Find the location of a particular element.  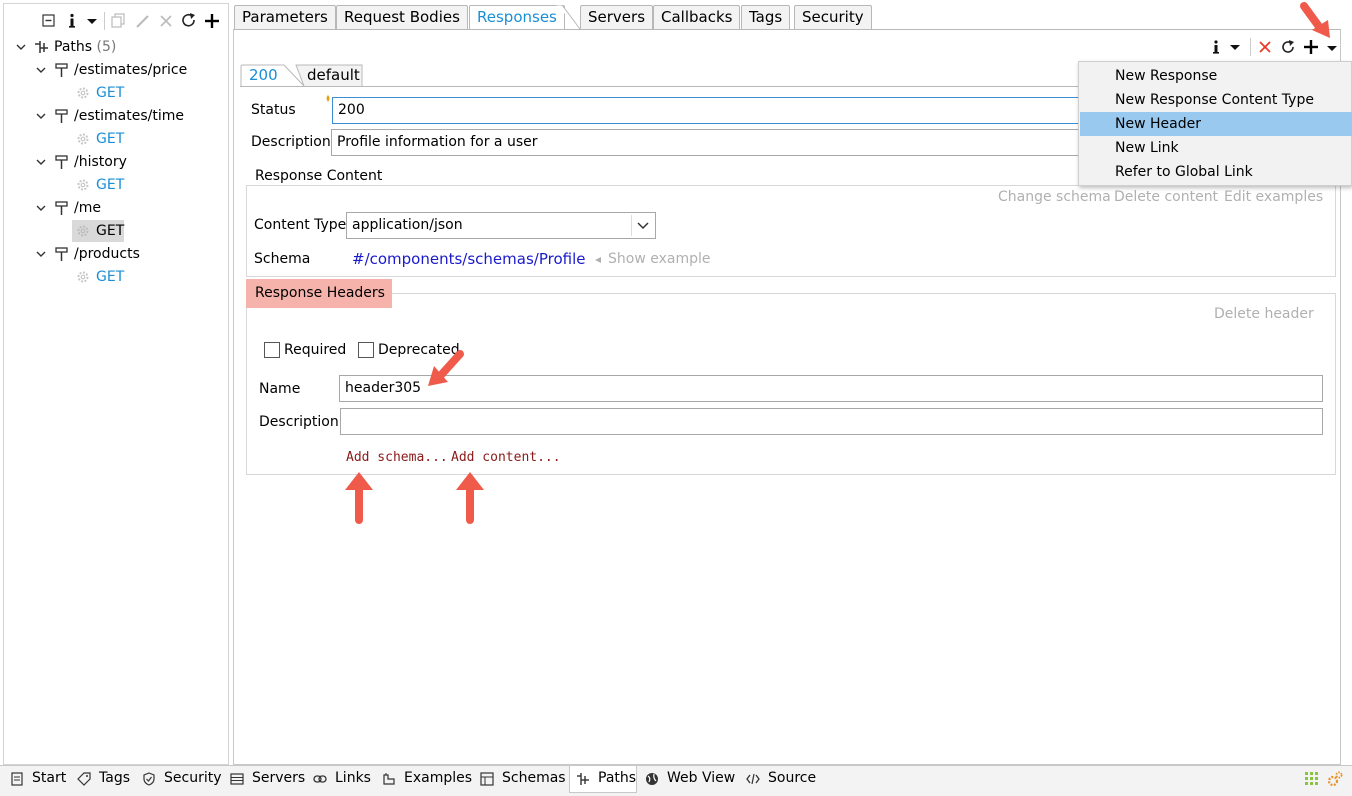

response-headers-title: Response Headers is located at coordinates (320, 293).